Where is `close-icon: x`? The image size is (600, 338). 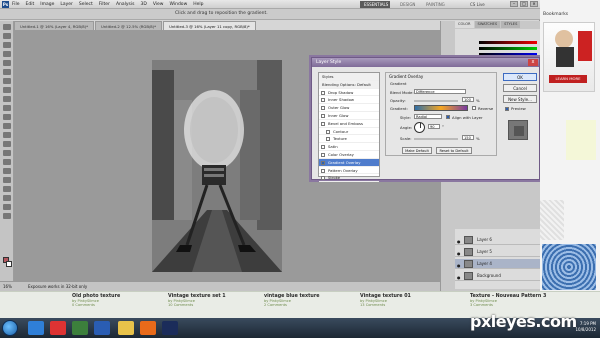 close-icon: x is located at coordinates (533, 62).